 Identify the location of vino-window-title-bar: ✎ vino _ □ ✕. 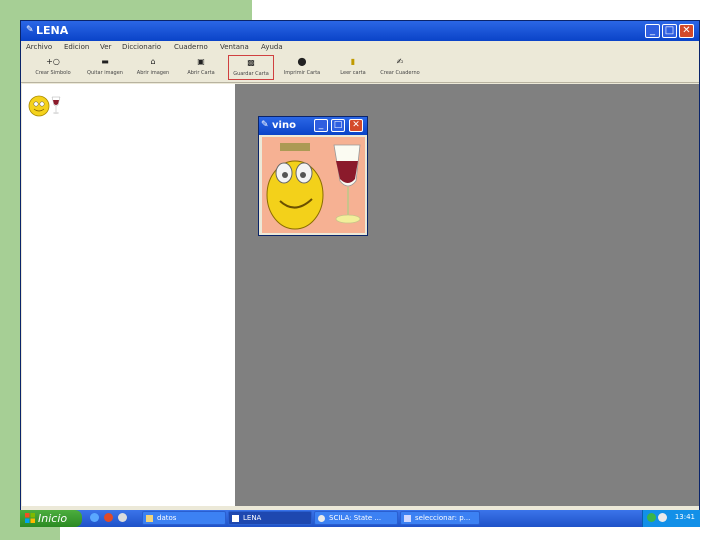
(313, 126).